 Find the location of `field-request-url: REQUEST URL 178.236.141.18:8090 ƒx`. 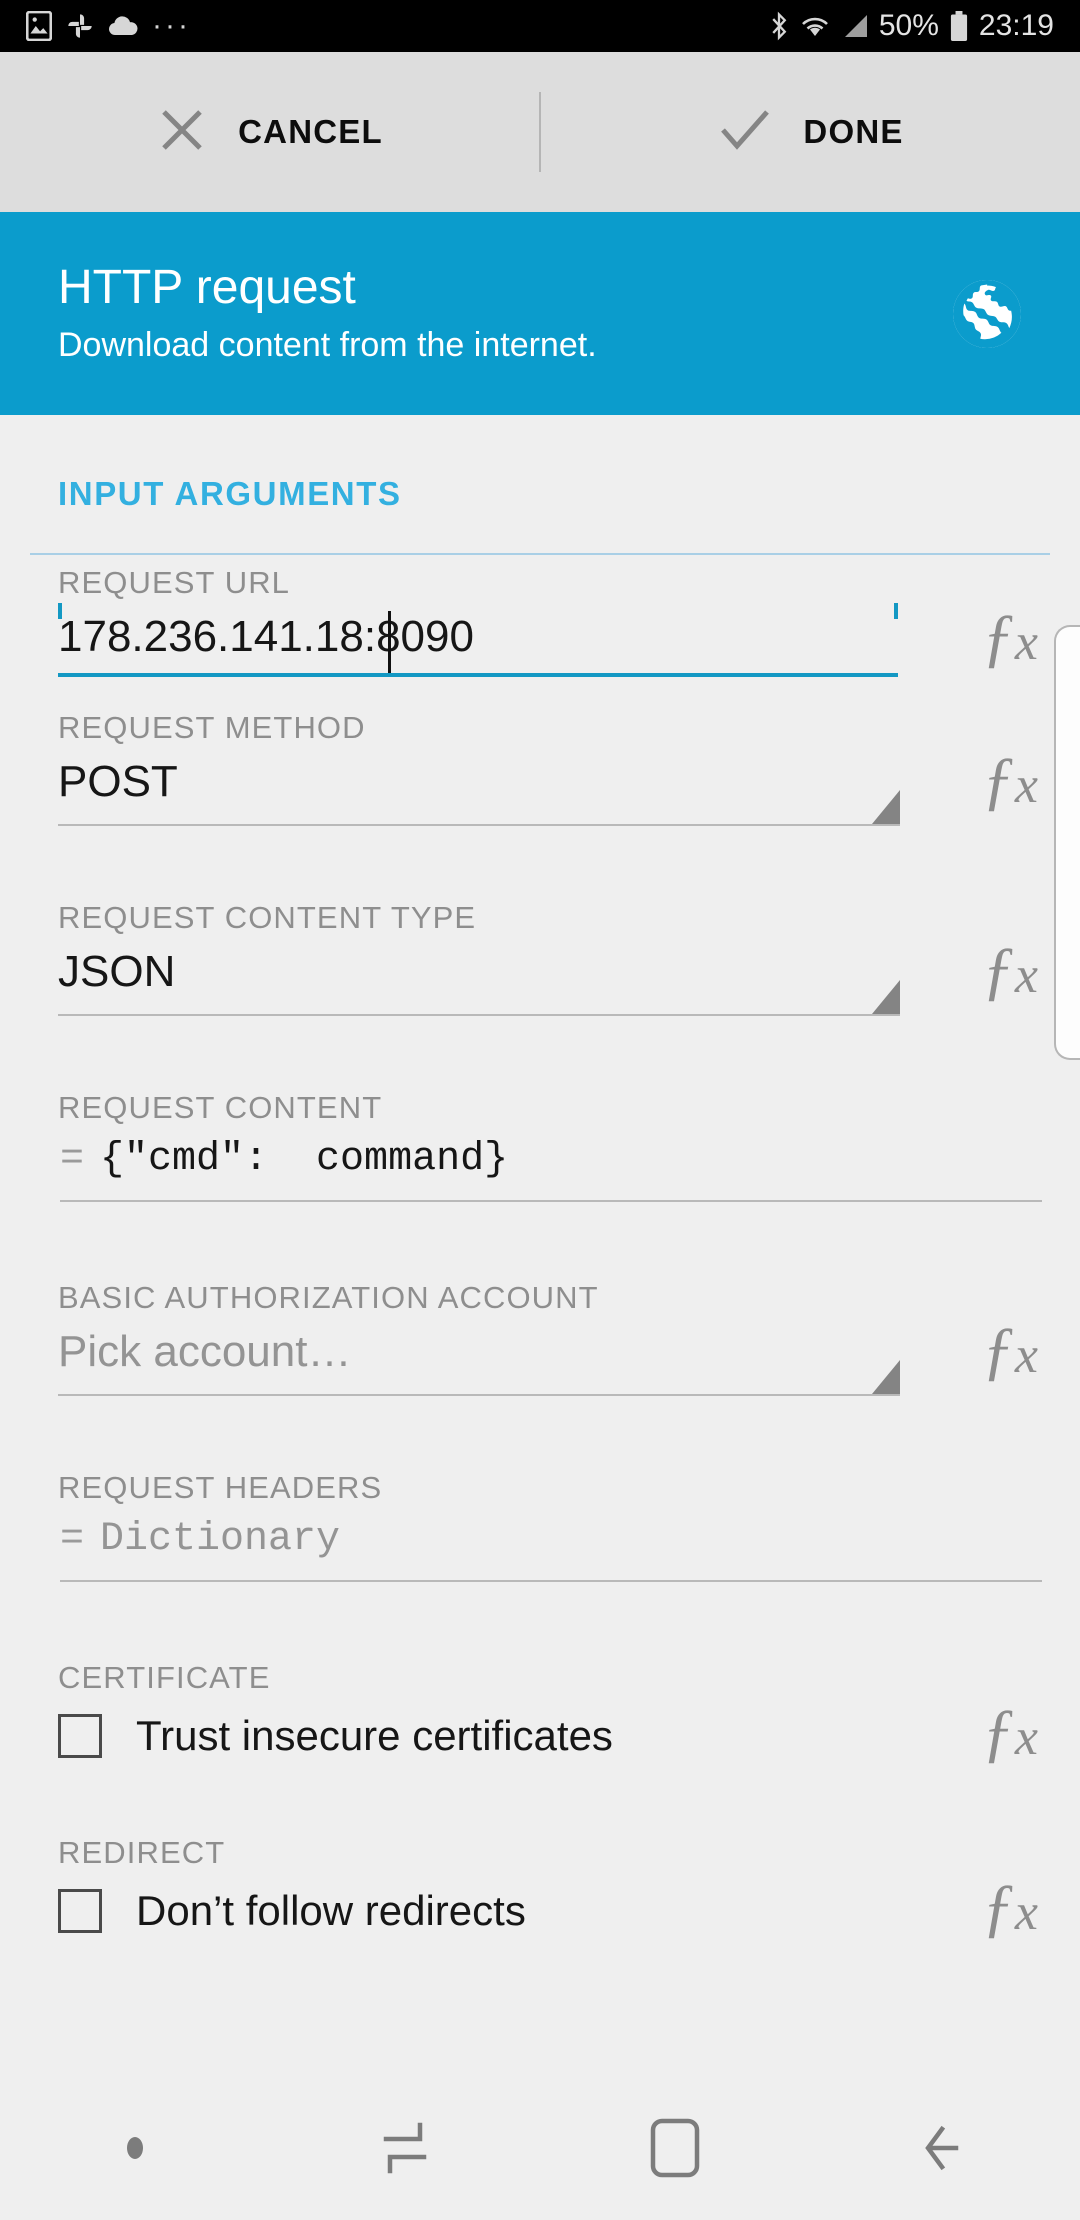

field-request-url: REQUEST URL 178.236.141.18:8090 ƒx is located at coordinates (540, 639).